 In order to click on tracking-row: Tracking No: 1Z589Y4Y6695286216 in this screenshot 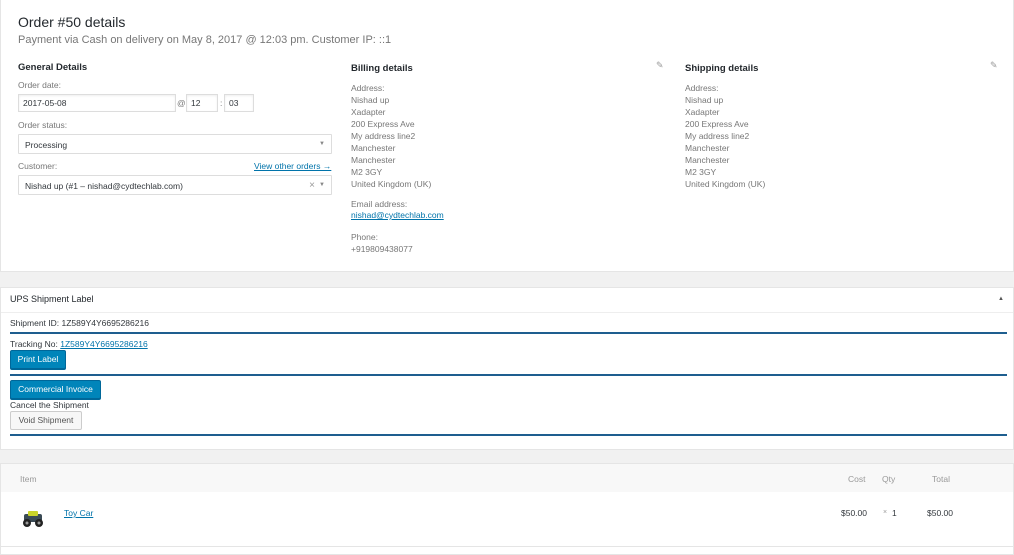, I will do `click(79, 344)`.